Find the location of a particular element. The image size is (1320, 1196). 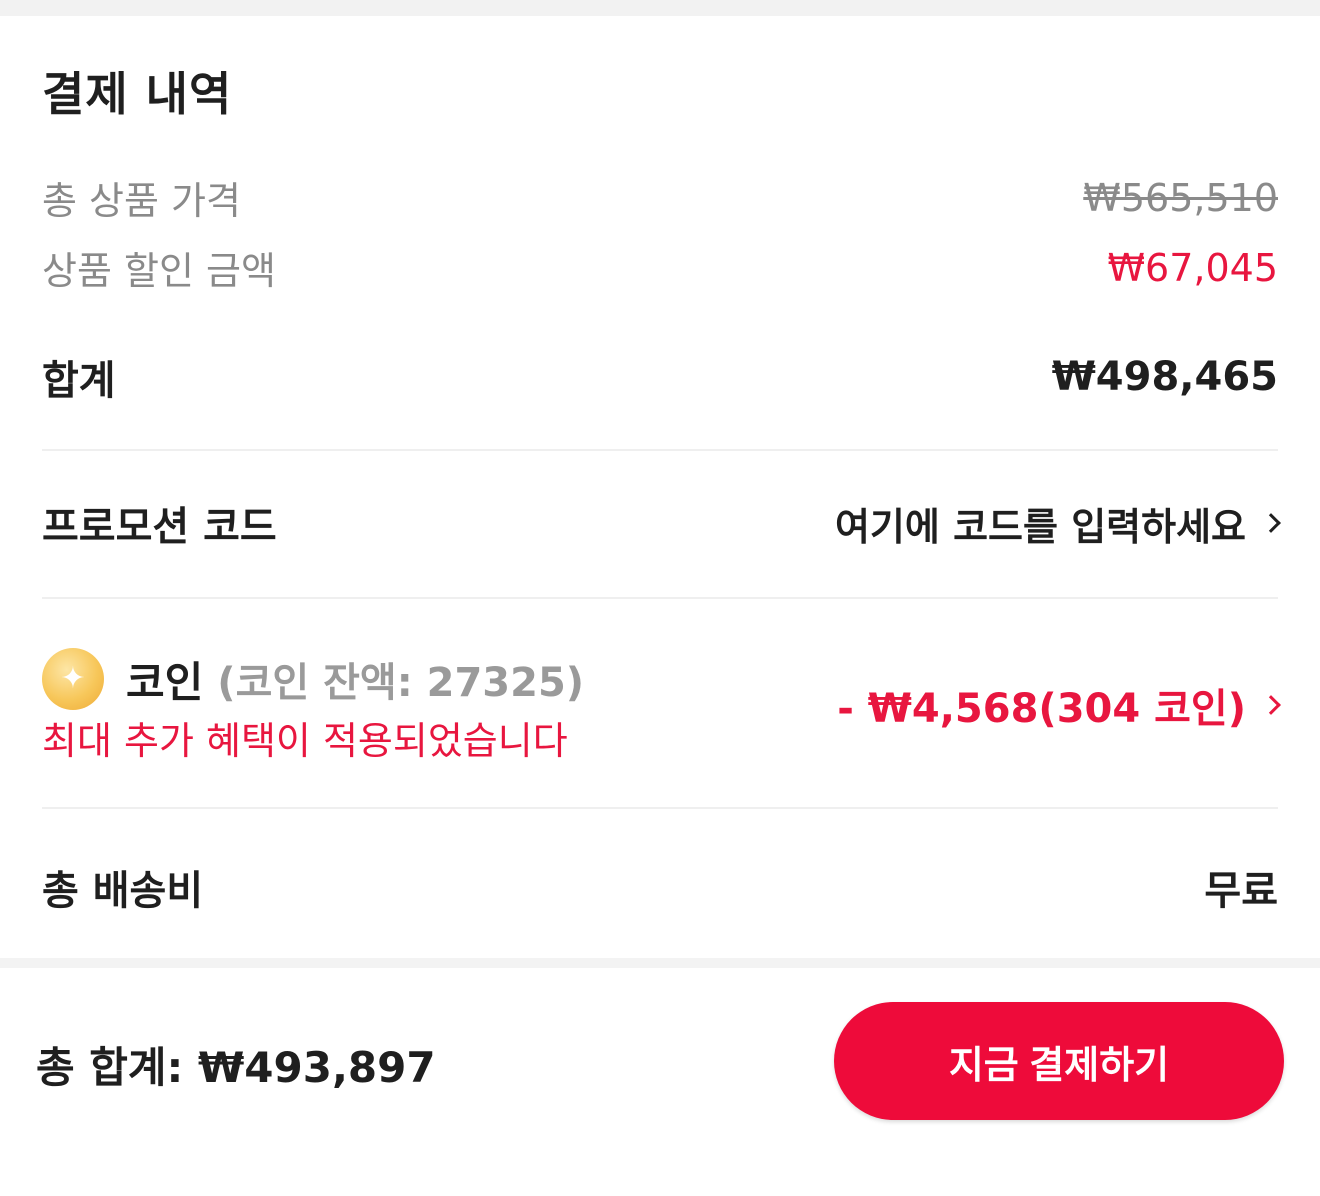

coin-discount-value: - ₩4,568(304 코인) is located at coordinates (1059, 705).